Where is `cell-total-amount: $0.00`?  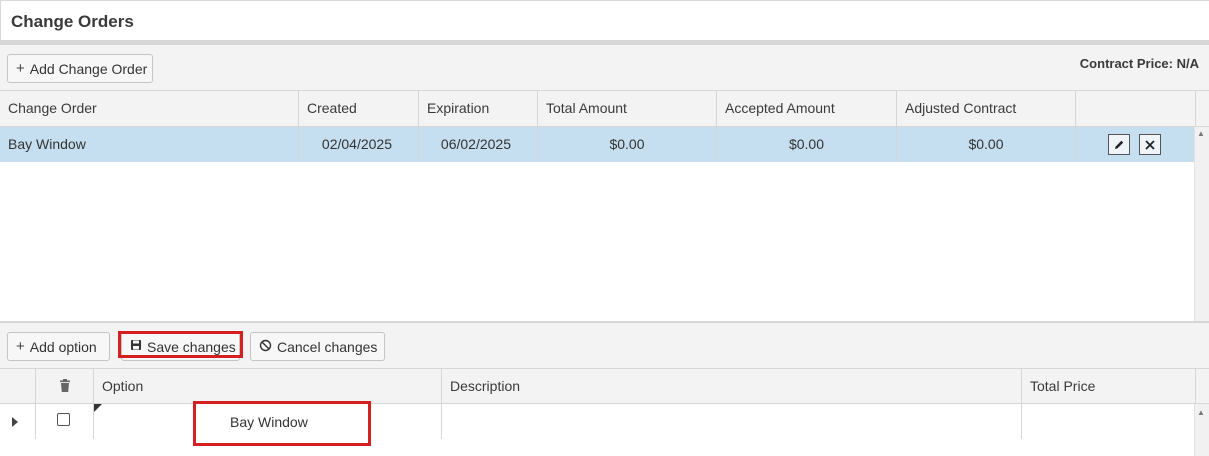 cell-total-amount: $0.00 is located at coordinates (627, 144).